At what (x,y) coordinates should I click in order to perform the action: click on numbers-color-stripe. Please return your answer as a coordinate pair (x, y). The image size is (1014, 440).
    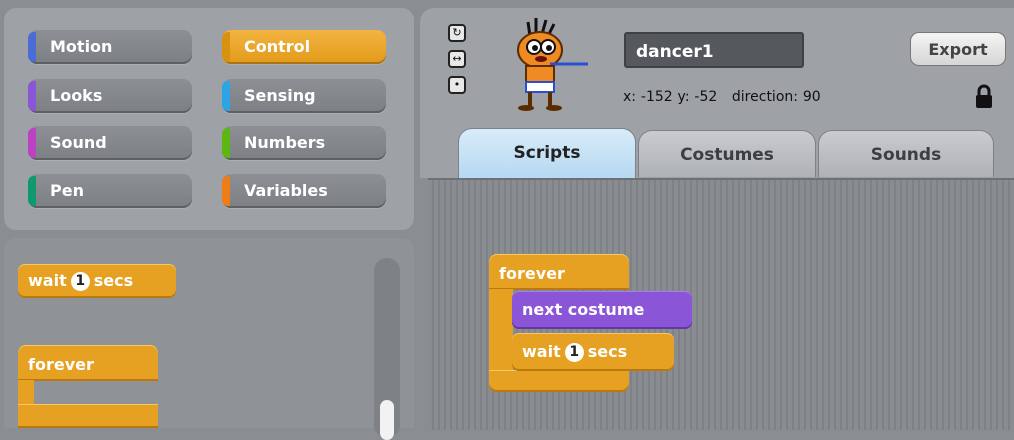
    Looking at the image, I should click on (226, 143).